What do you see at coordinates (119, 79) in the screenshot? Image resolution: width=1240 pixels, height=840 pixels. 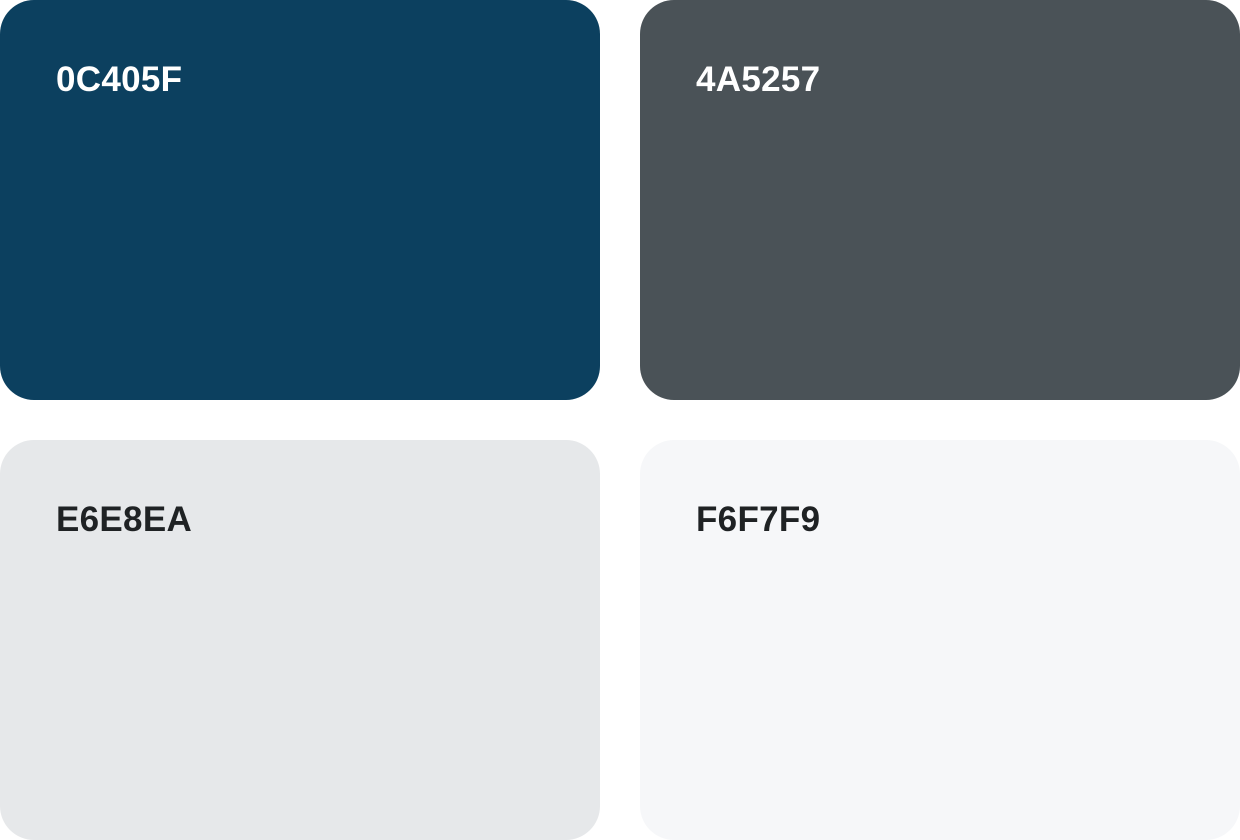 I see `swatch-hex-label: 0C405F` at bounding box center [119, 79].